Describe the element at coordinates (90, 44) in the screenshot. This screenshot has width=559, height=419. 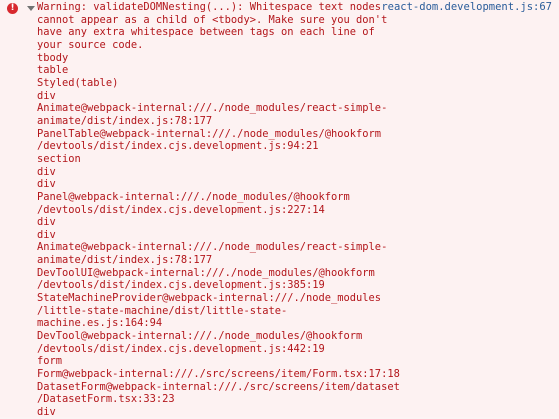
I see `message-line: your source code.` at that location.